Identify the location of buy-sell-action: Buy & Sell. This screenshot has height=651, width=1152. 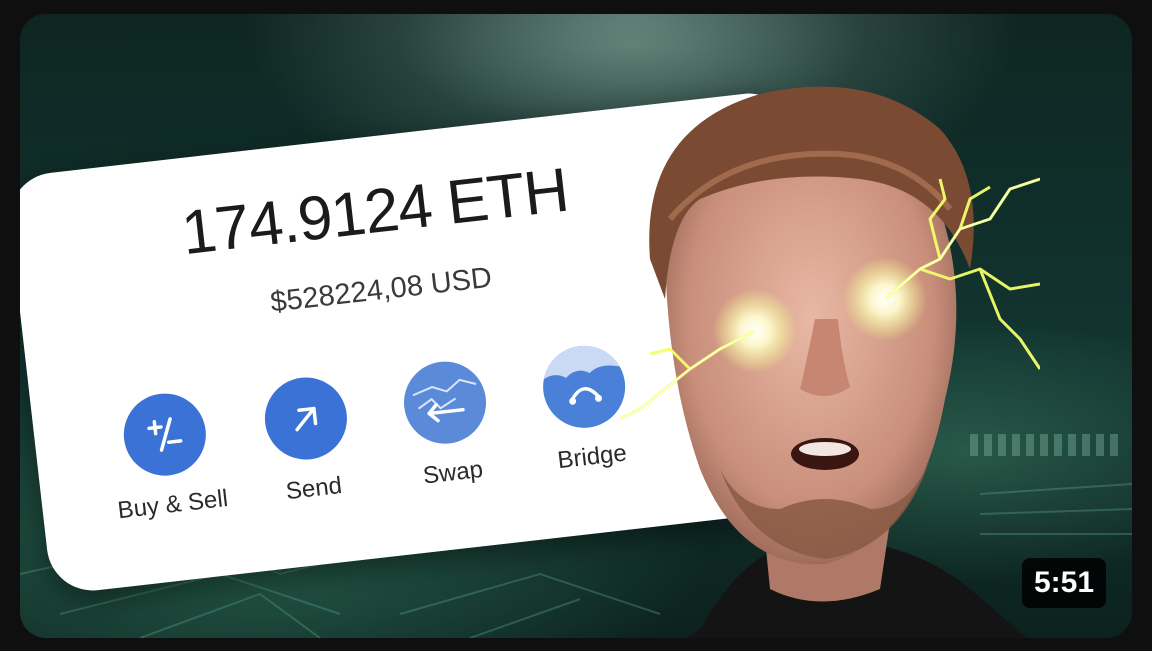
(167, 456).